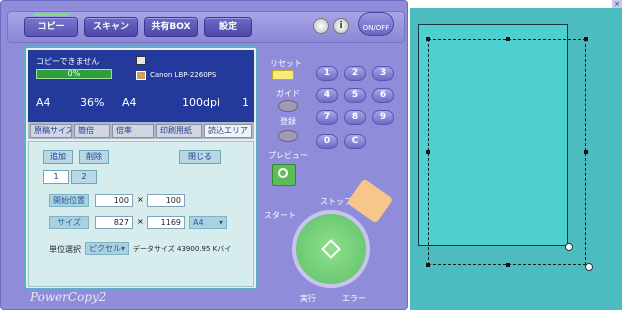  I want to click on printer-icon, so click(141, 60).